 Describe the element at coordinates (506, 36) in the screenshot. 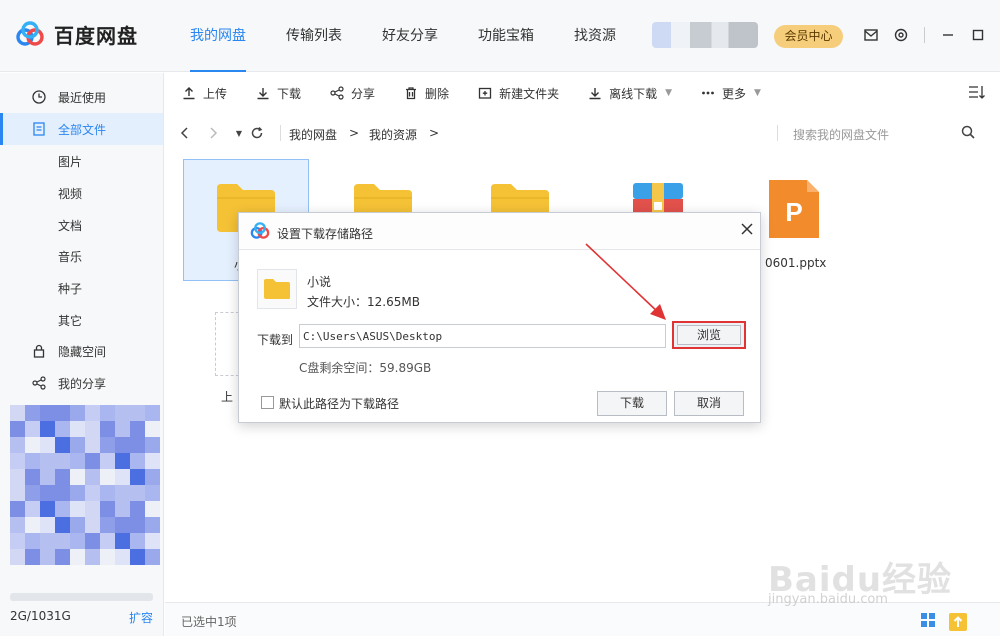

I see `tab-toolbox: 功能宝箱` at that location.